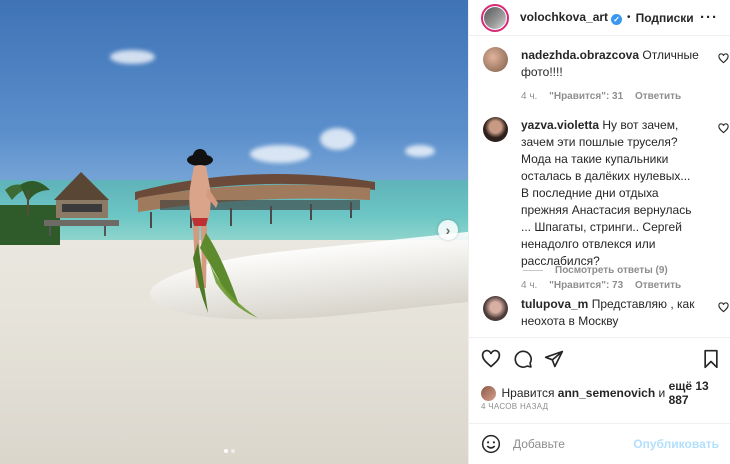  Describe the element at coordinates (533, 270) in the screenshot. I see `replies-line` at that location.